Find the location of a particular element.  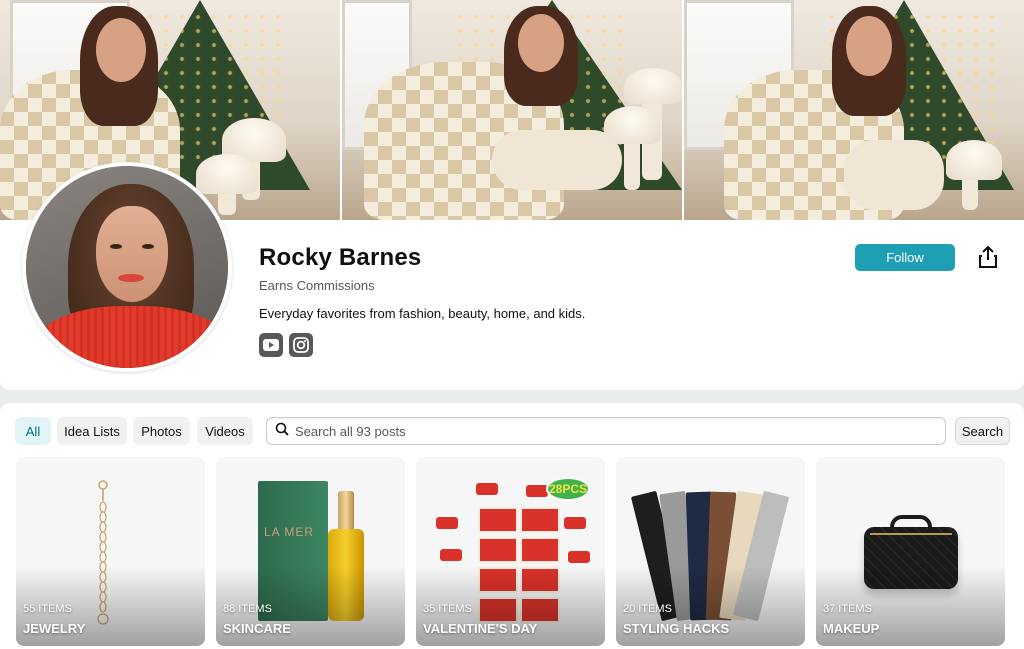

search-field is located at coordinates (606, 431).